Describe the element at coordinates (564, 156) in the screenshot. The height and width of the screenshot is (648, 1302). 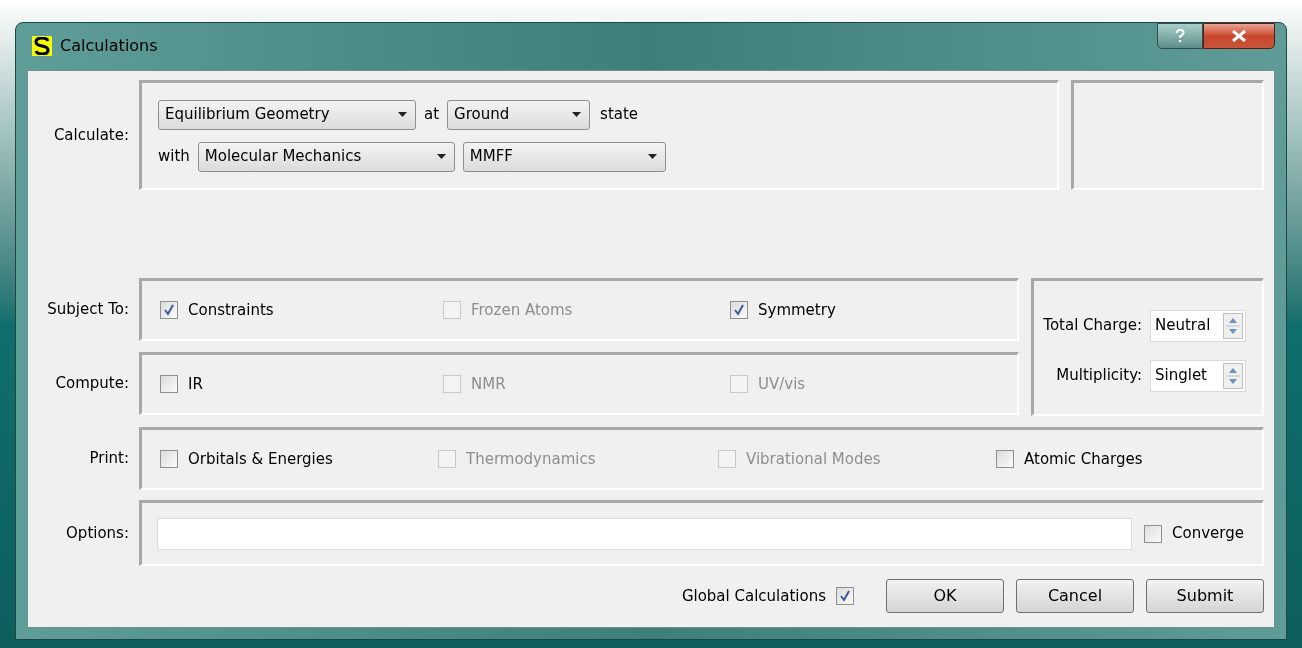
I see `dropdown: MMFF` at that location.